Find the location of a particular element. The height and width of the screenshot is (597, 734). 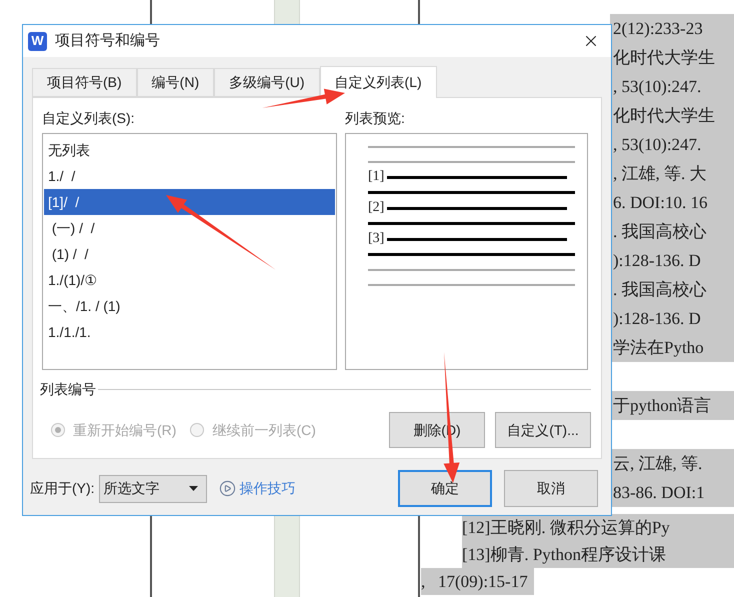

group-label: 列表编号 is located at coordinates (68, 389).